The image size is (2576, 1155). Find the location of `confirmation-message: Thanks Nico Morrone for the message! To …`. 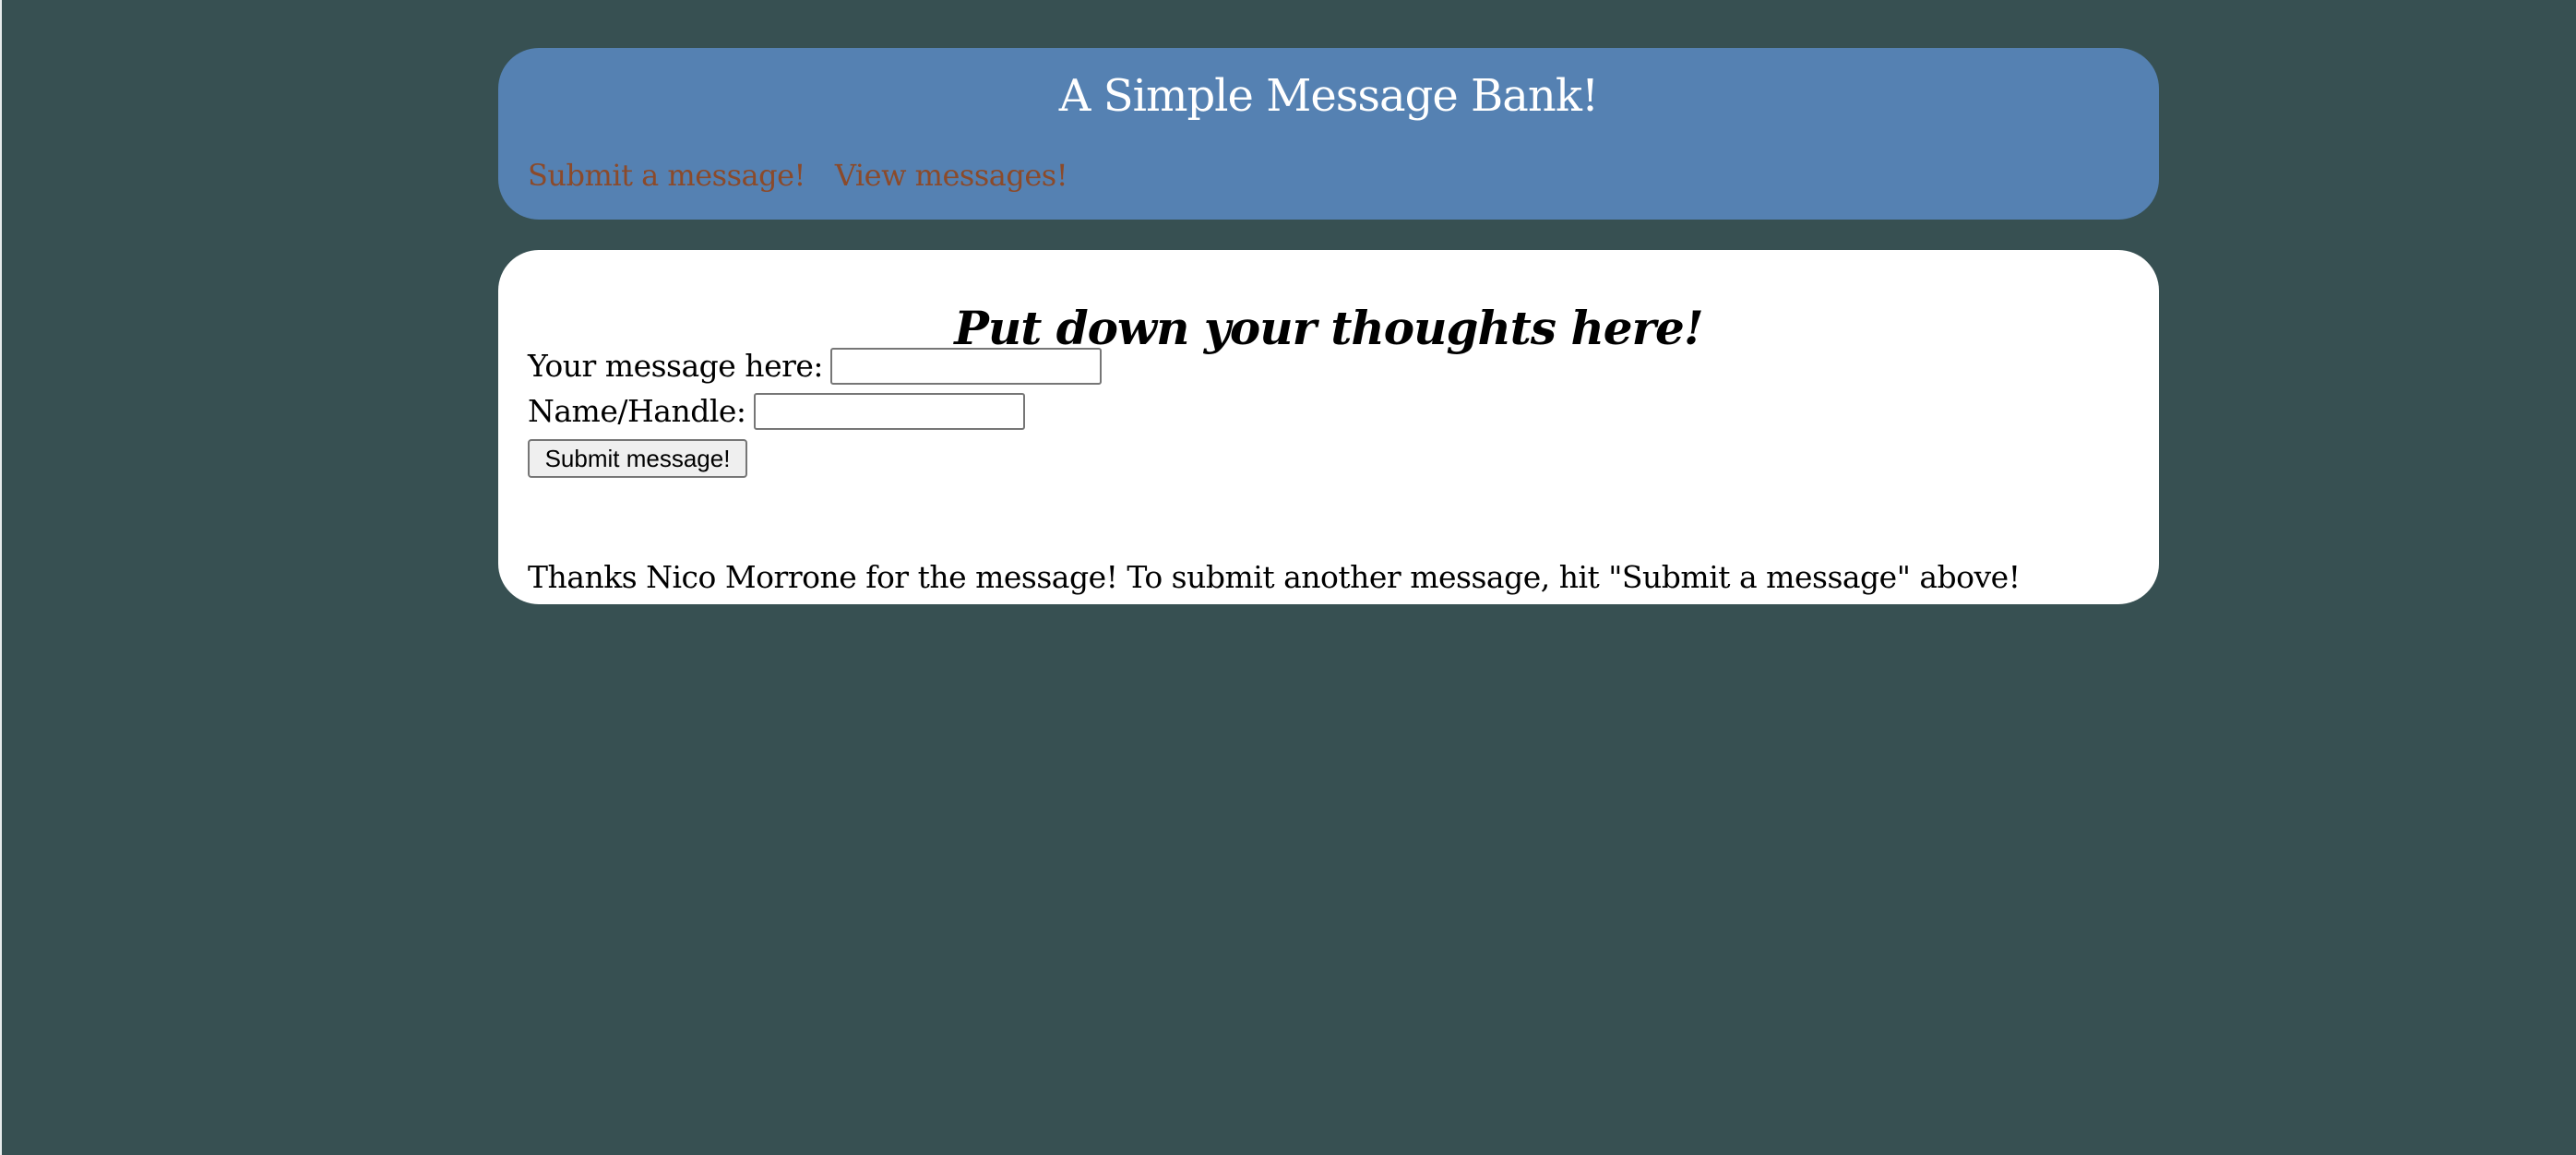

confirmation-message: Thanks Nico Morrone for the message! To … is located at coordinates (1274, 577).